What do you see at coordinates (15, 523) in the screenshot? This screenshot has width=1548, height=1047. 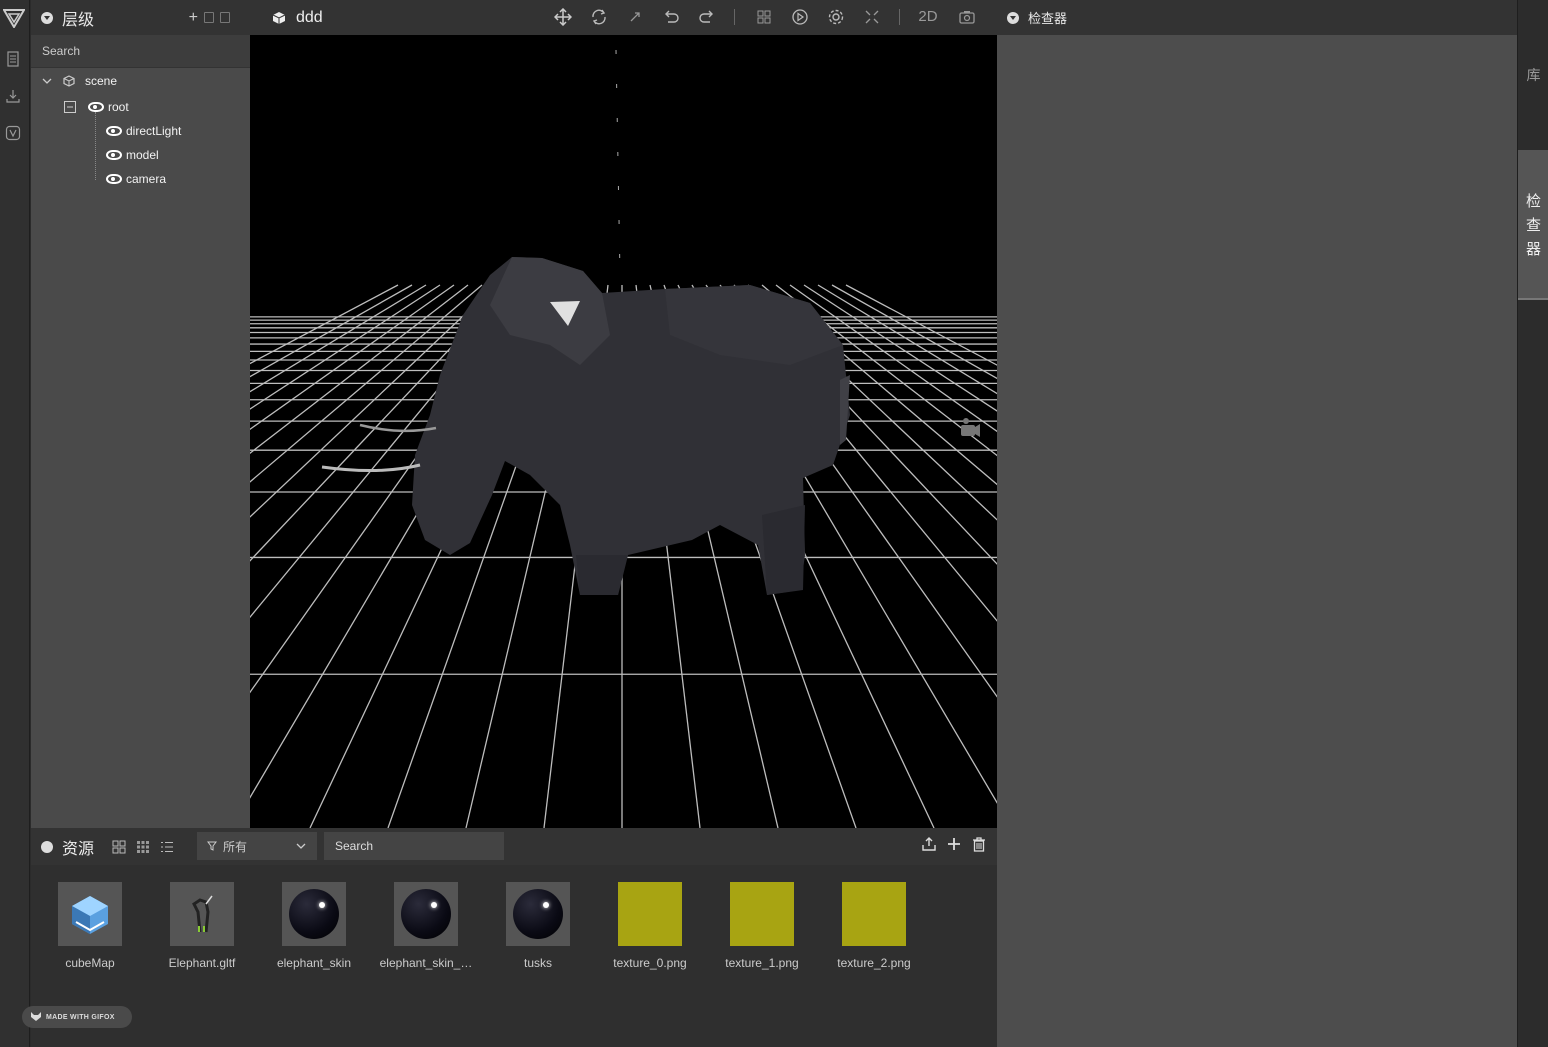 I see `left-icon-rail` at bounding box center [15, 523].